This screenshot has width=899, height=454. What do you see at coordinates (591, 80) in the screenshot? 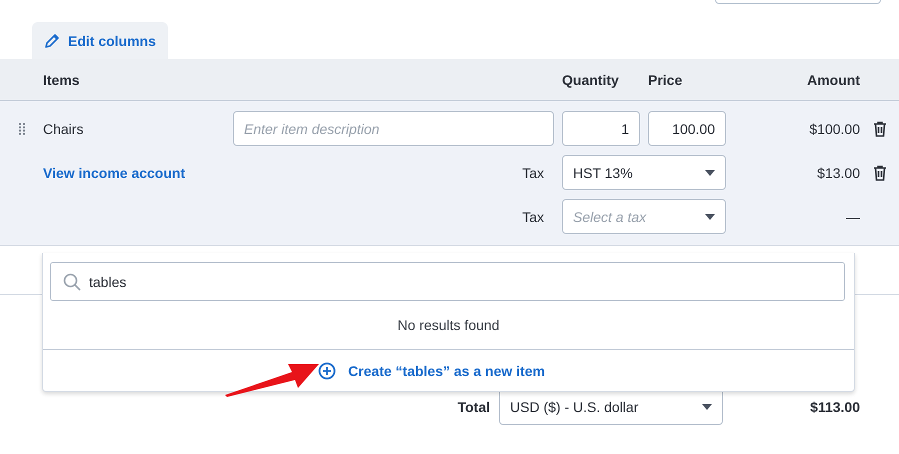
I see `column-header: Quantity` at bounding box center [591, 80].